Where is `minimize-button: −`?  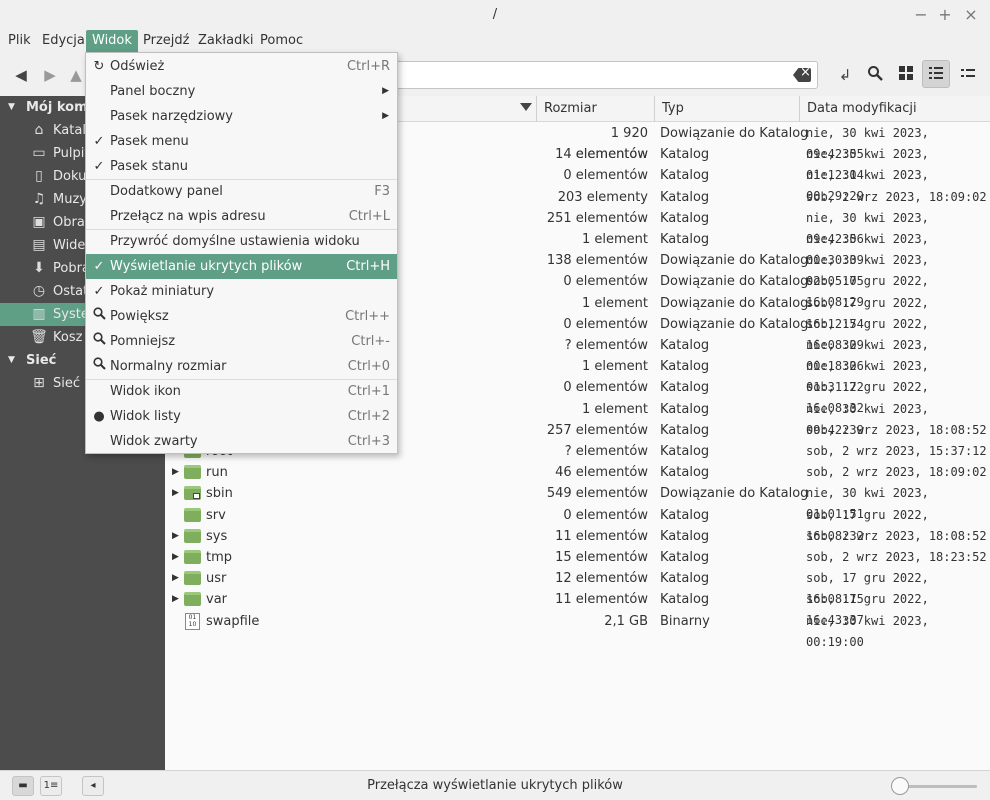 minimize-button: − is located at coordinates (921, 15).